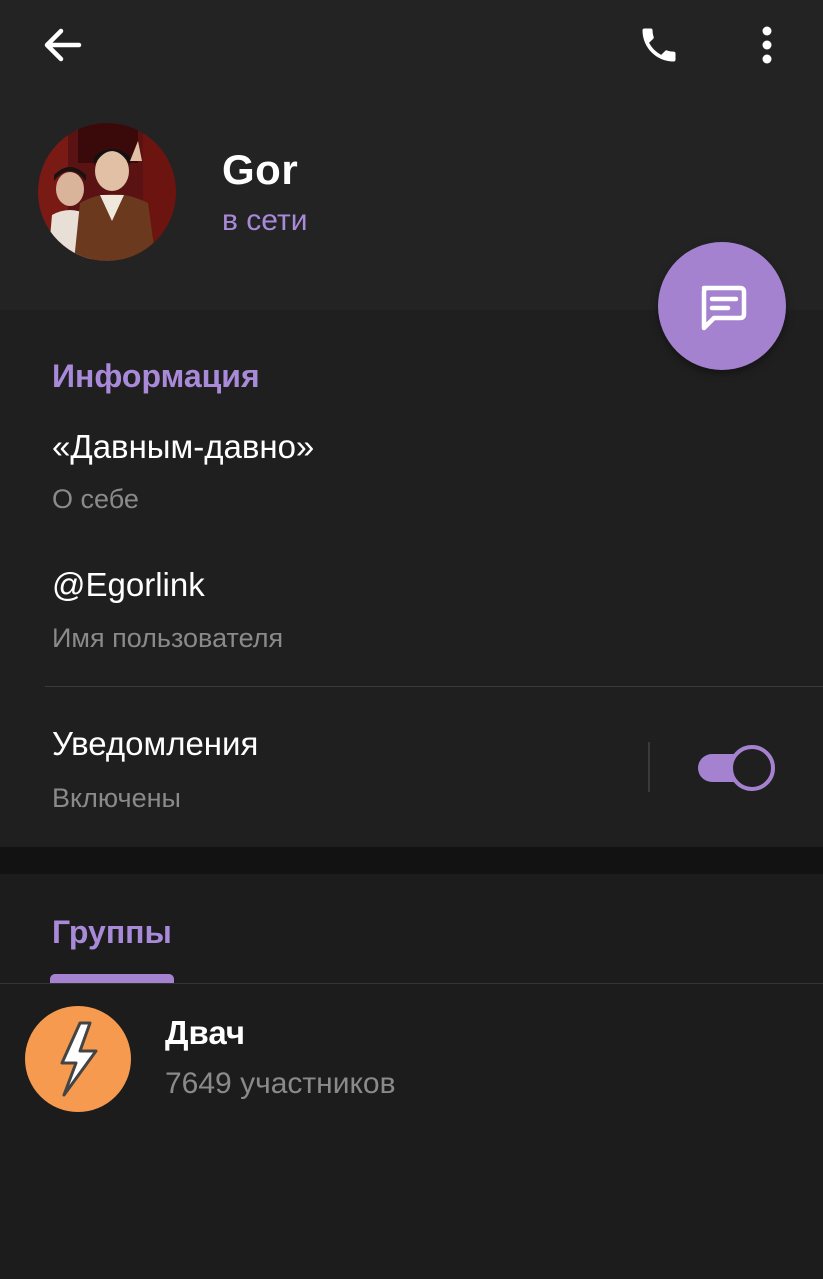 The height and width of the screenshot is (1279, 823). I want to click on username-value: @Egorlink, so click(128, 584).